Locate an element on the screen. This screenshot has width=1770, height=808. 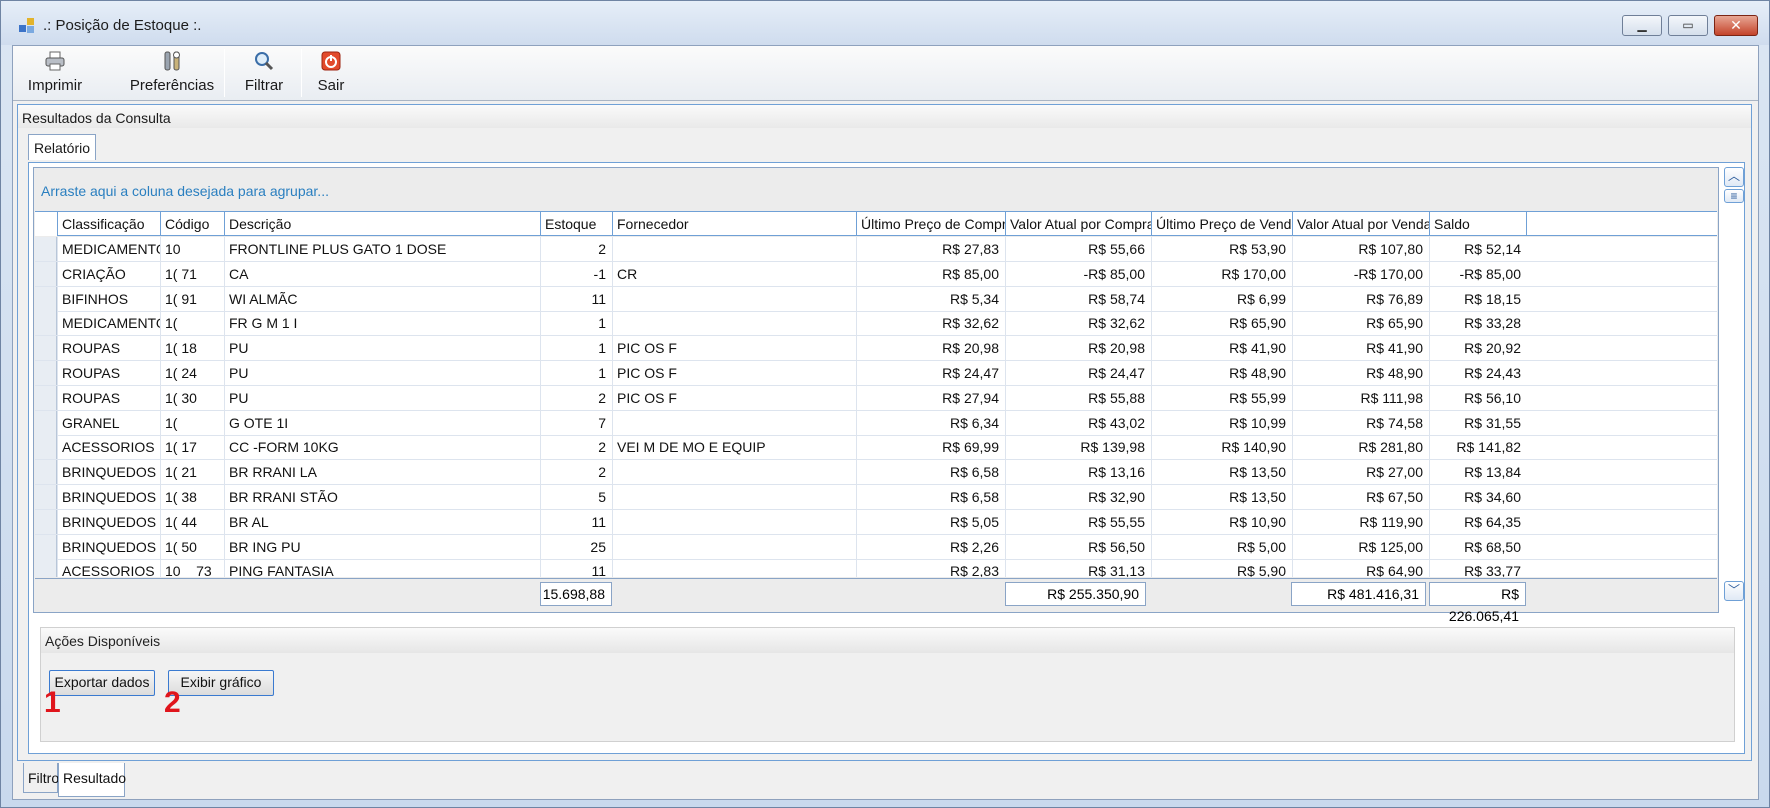
cell-ultimo-preco-compra: R$ 20,98 is located at coordinates (930, 348).